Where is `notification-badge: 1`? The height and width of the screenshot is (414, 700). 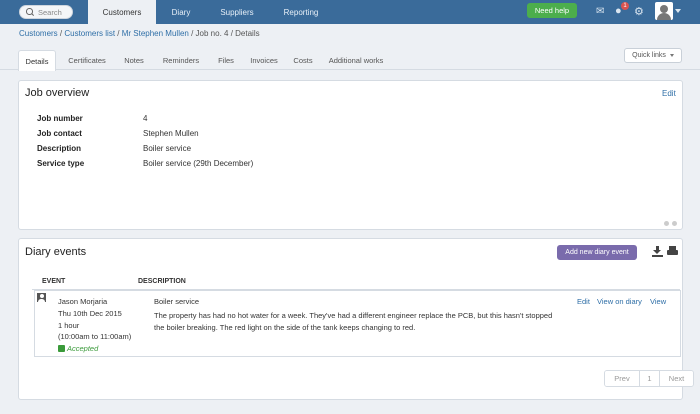 notification-badge: 1 is located at coordinates (625, 6).